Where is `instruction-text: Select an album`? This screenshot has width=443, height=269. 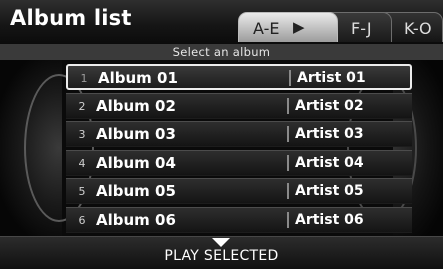
instruction-text: Select an album is located at coordinates (221, 52).